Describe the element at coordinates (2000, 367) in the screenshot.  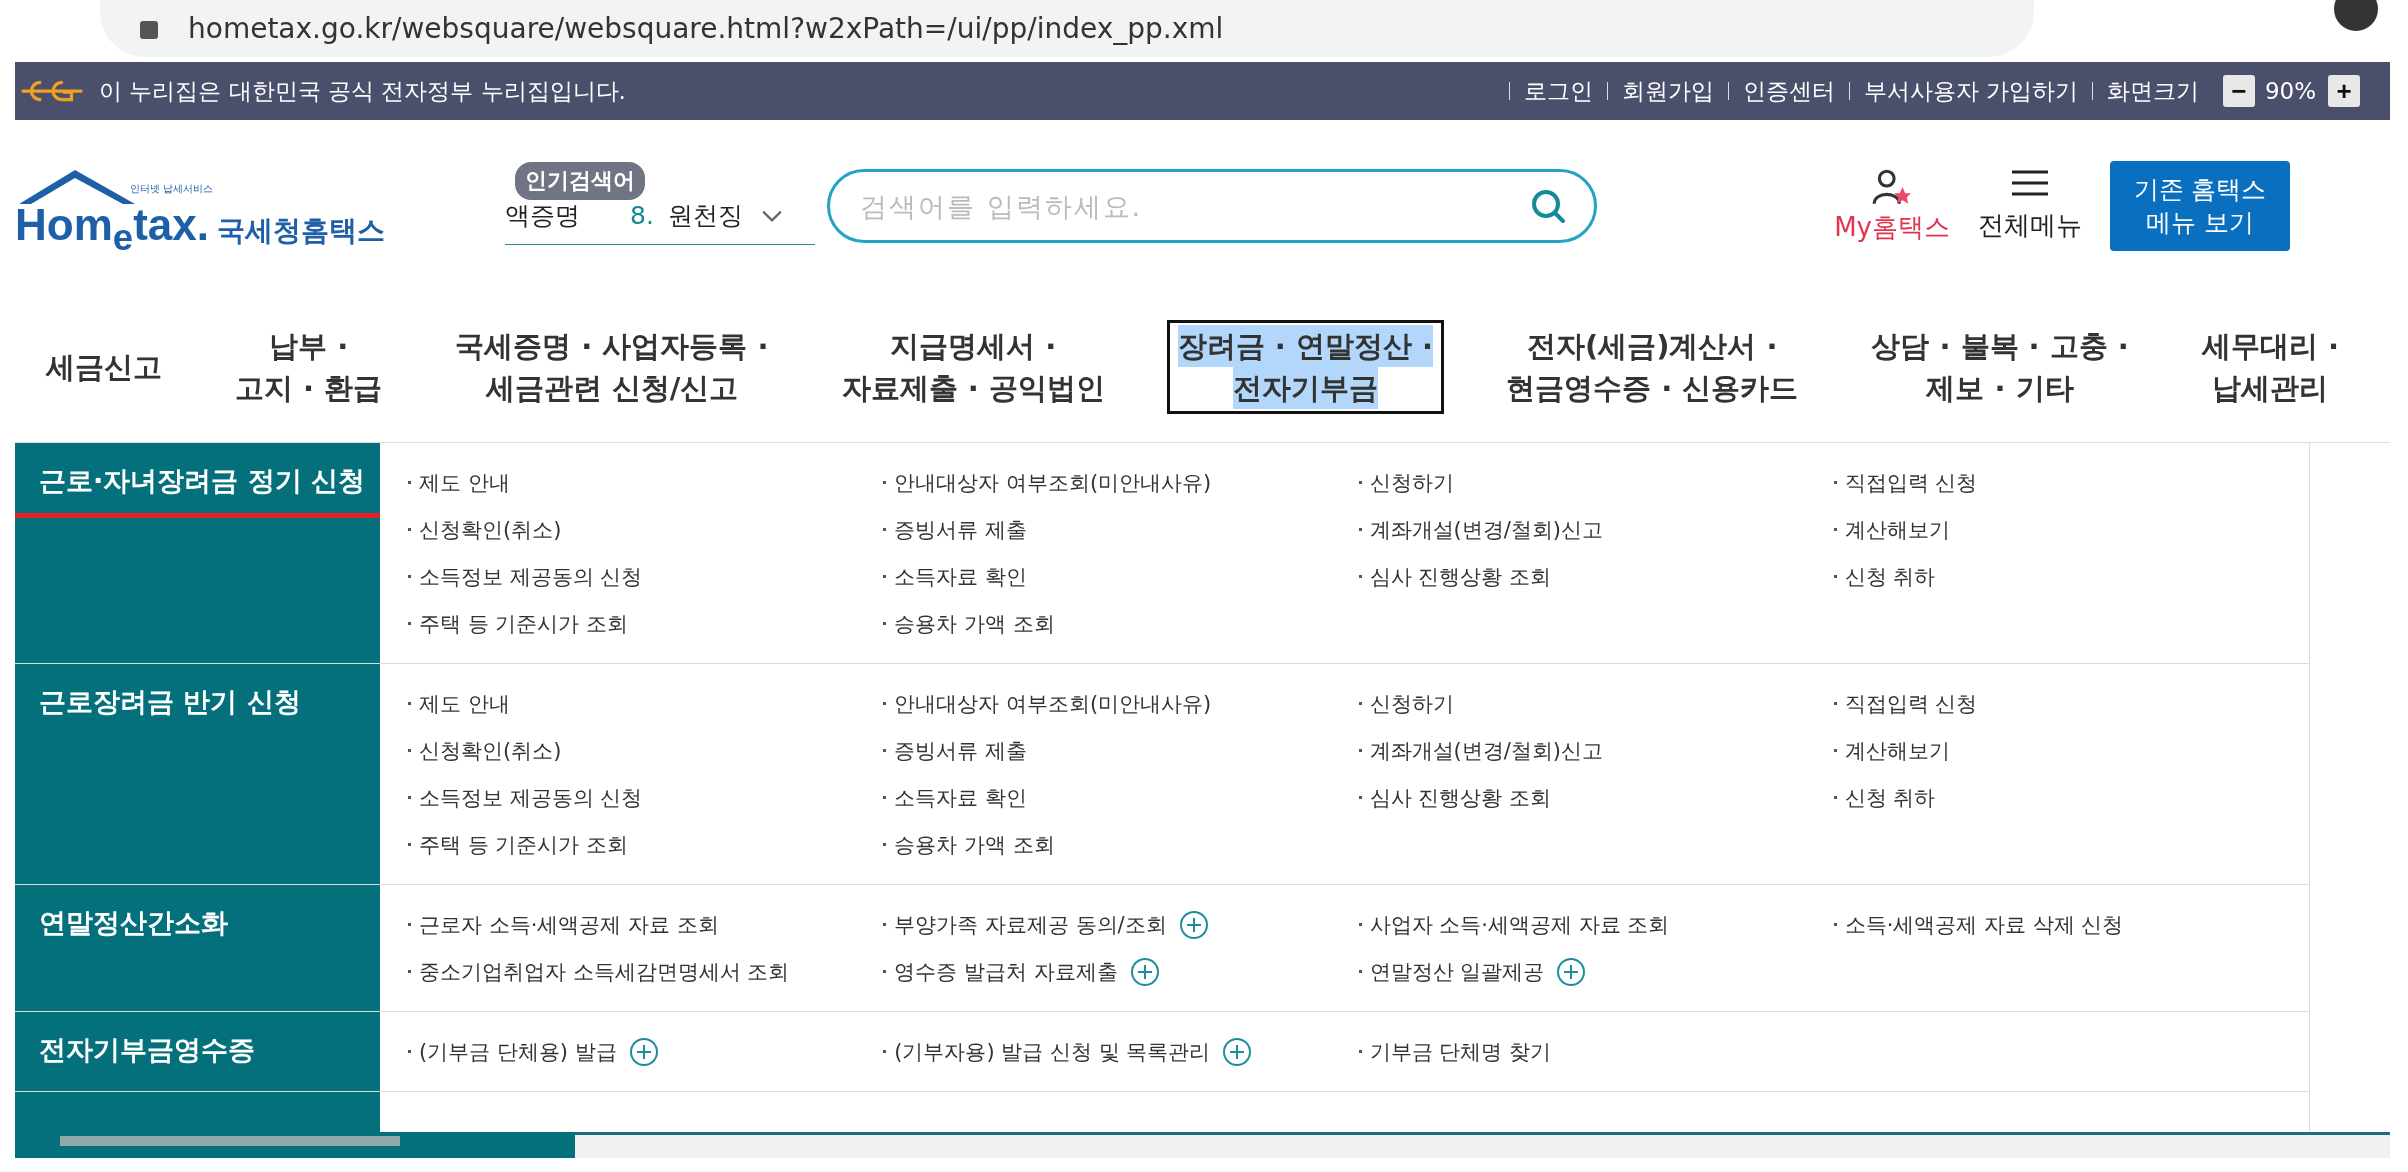
I see `main-menu-tab: 상담 · 불복 · 고충 · 제보 · 기타` at that location.